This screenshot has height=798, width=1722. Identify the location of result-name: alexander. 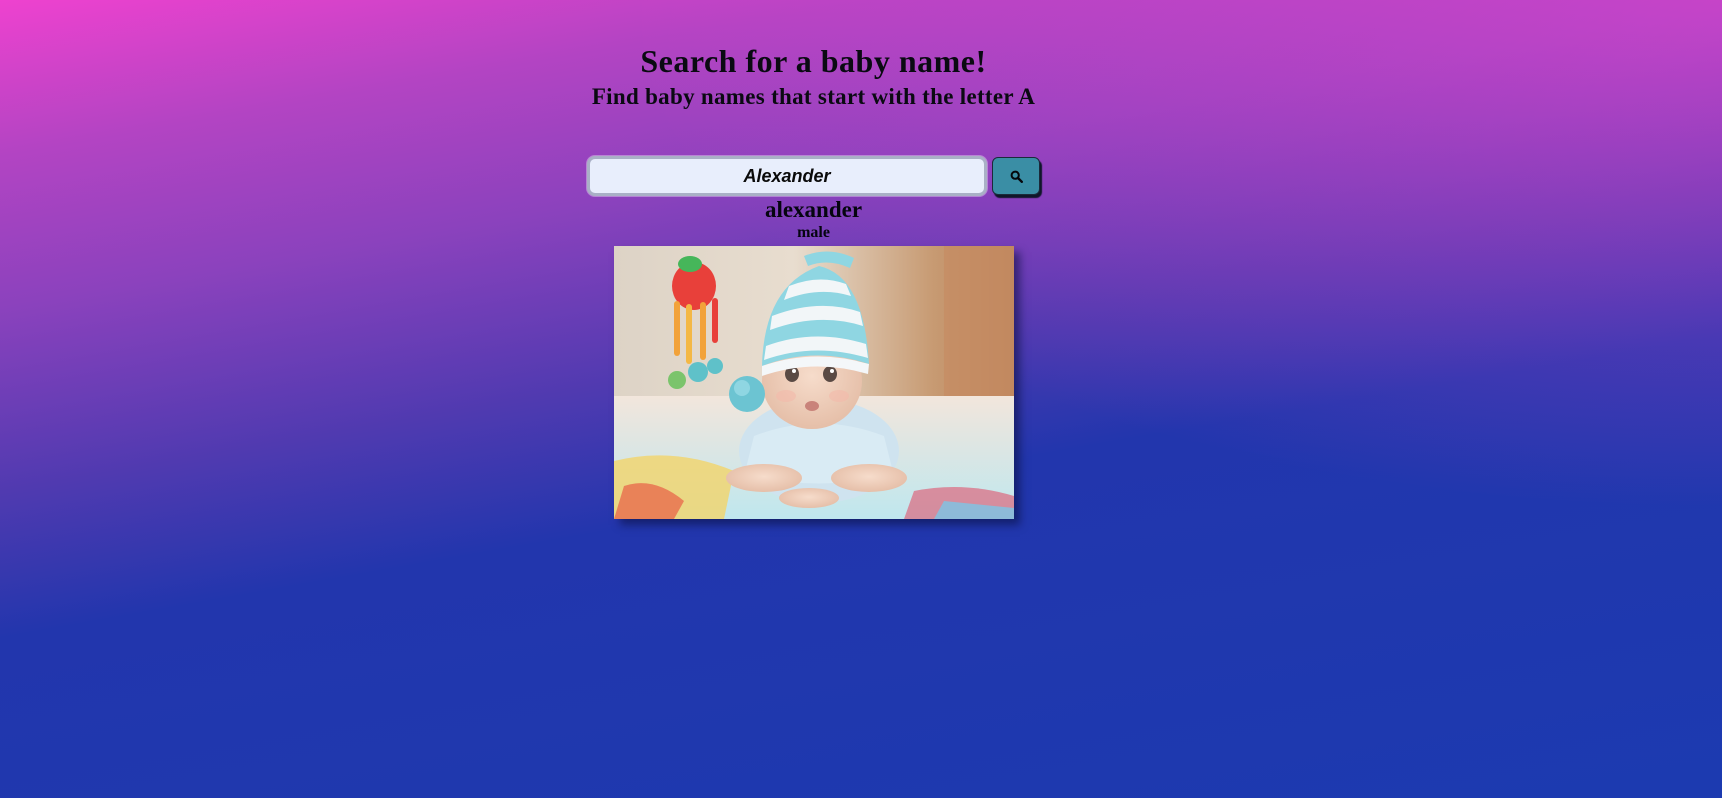
(813, 209).